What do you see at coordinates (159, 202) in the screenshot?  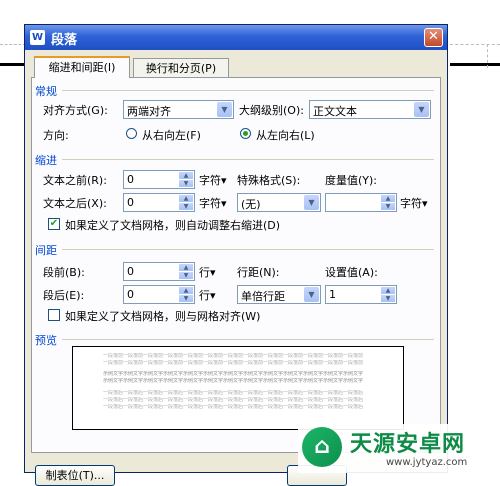 I see `indent-after-spinner: 0 ▲ ▼` at bounding box center [159, 202].